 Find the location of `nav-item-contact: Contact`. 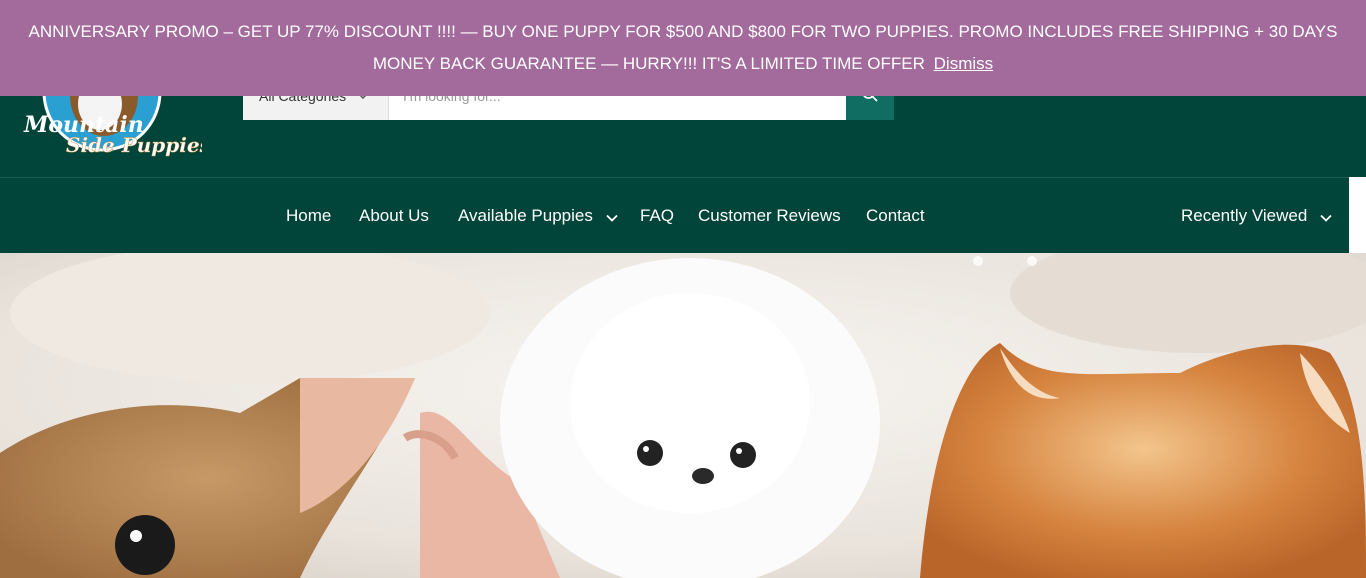

nav-item-contact: Contact is located at coordinates (895, 215).